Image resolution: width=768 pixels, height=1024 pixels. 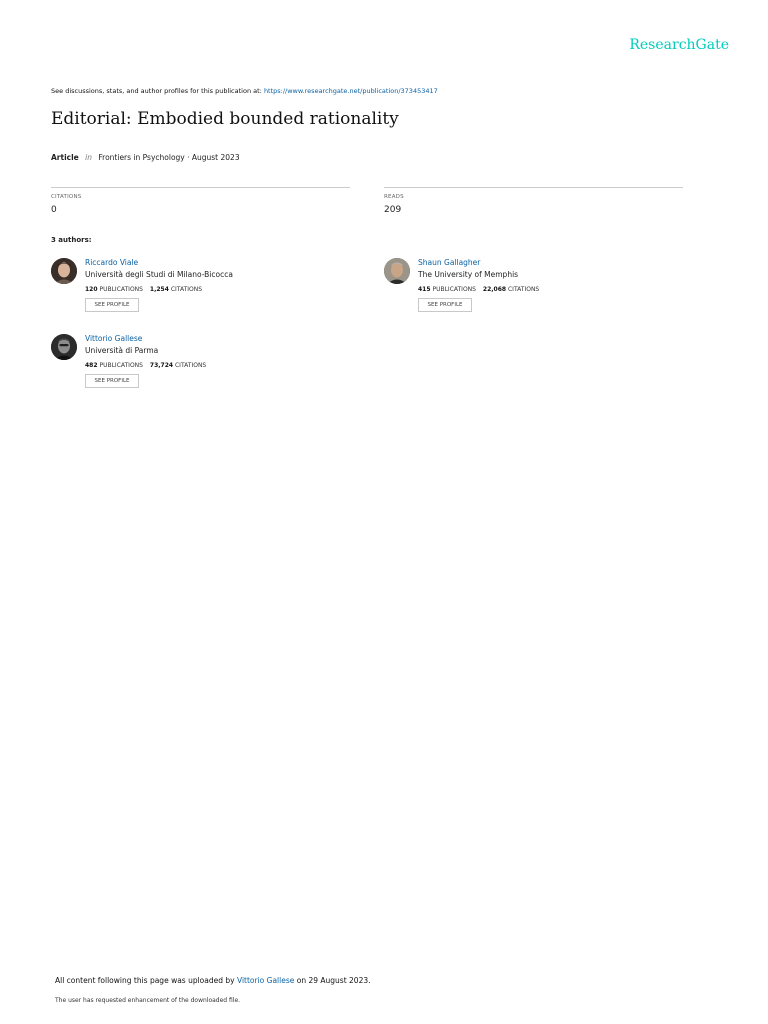 I want to click on citations-count: 22,068, so click(x=494, y=289).